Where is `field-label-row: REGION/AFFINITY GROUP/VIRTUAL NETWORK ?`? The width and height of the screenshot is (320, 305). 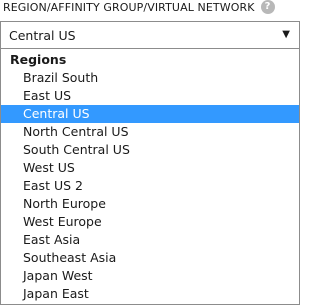
field-label-row: REGION/AFFINITY GROUP/VIRTUAL NETWORK ? is located at coordinates (139, 7).